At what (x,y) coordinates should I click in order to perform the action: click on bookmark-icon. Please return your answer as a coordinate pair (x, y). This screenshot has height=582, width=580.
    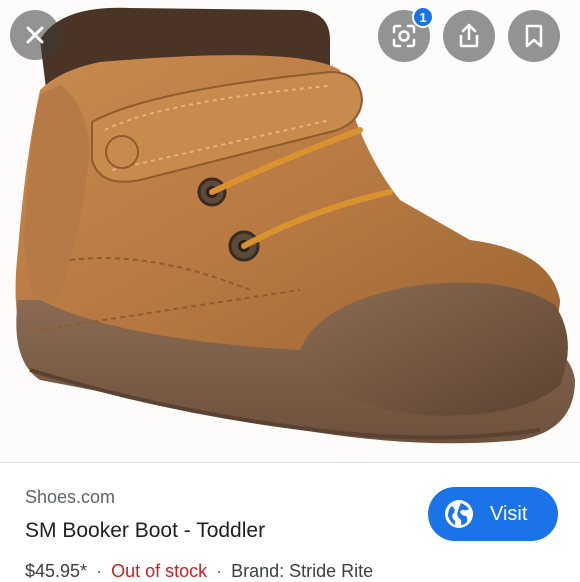
    Looking at the image, I should click on (534, 36).